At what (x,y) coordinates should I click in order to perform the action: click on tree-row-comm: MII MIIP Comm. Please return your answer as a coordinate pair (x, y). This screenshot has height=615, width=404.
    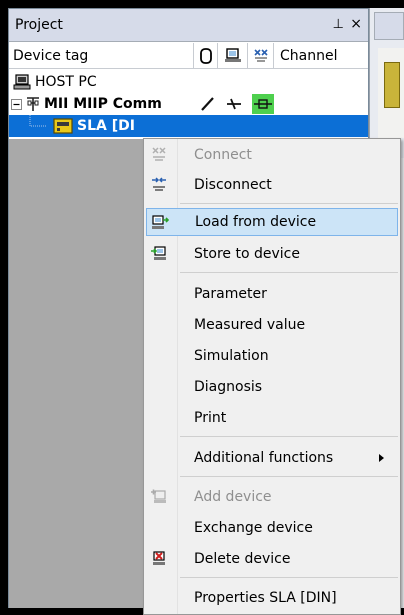
    Looking at the image, I should click on (188, 104).